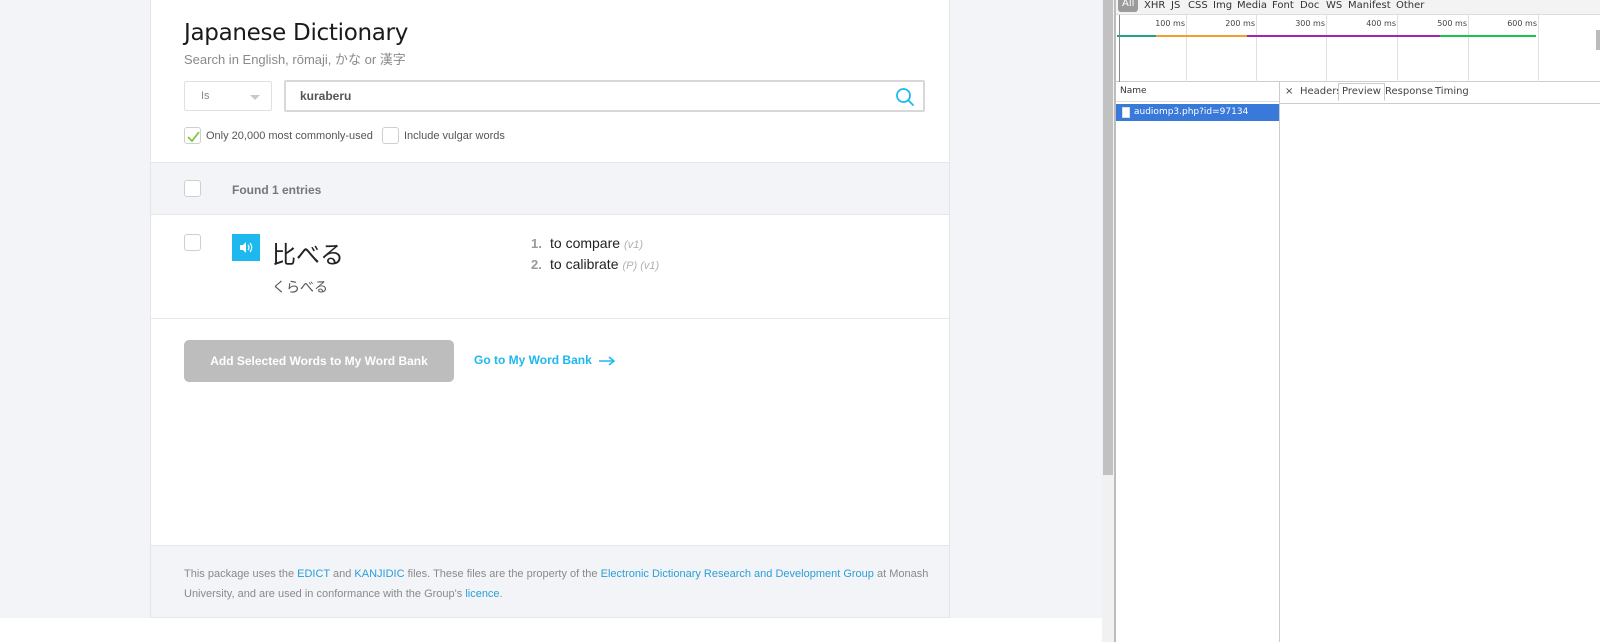  What do you see at coordinates (1126, 112) in the screenshot?
I see `file-icon` at bounding box center [1126, 112].